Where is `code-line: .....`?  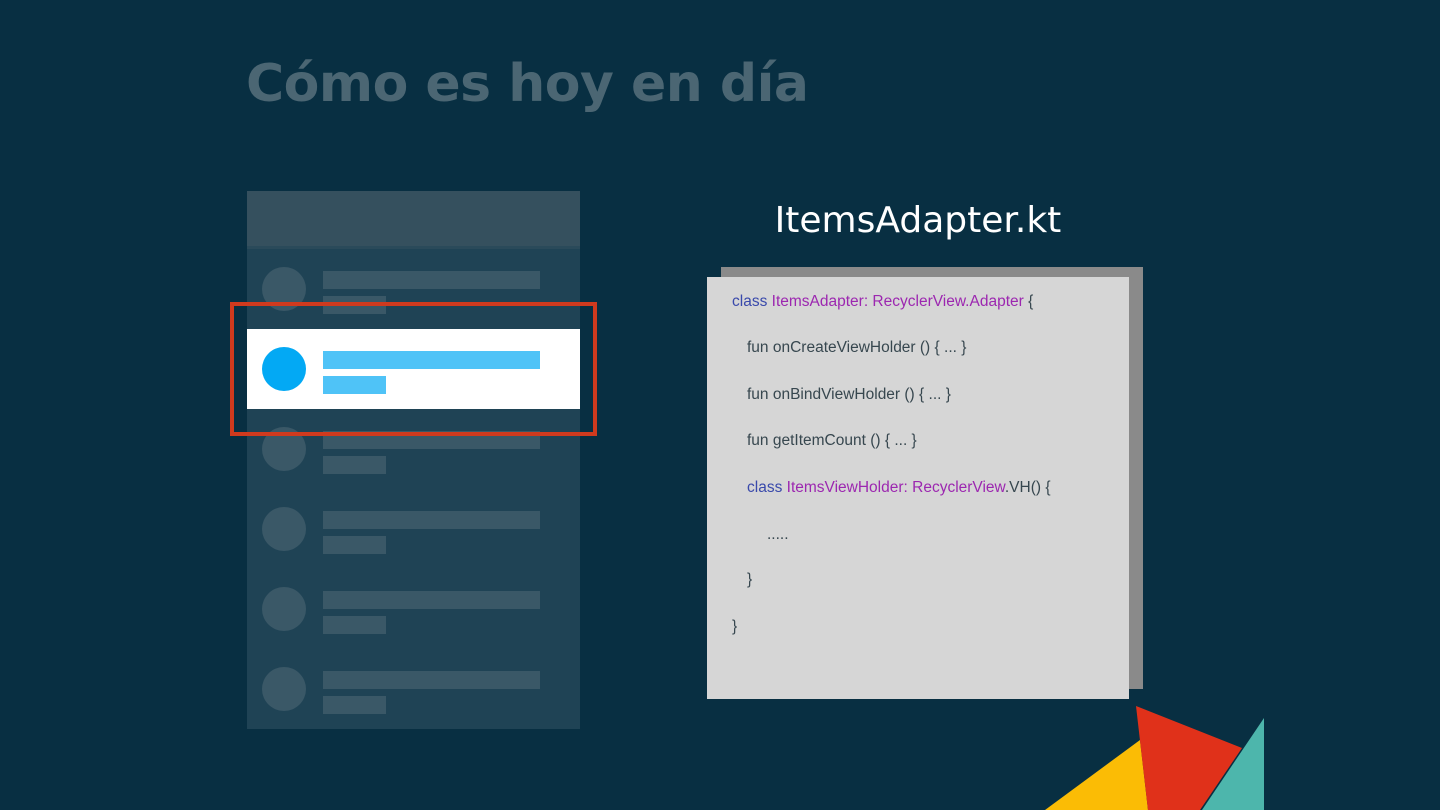
code-line: ..... is located at coordinates (778, 534).